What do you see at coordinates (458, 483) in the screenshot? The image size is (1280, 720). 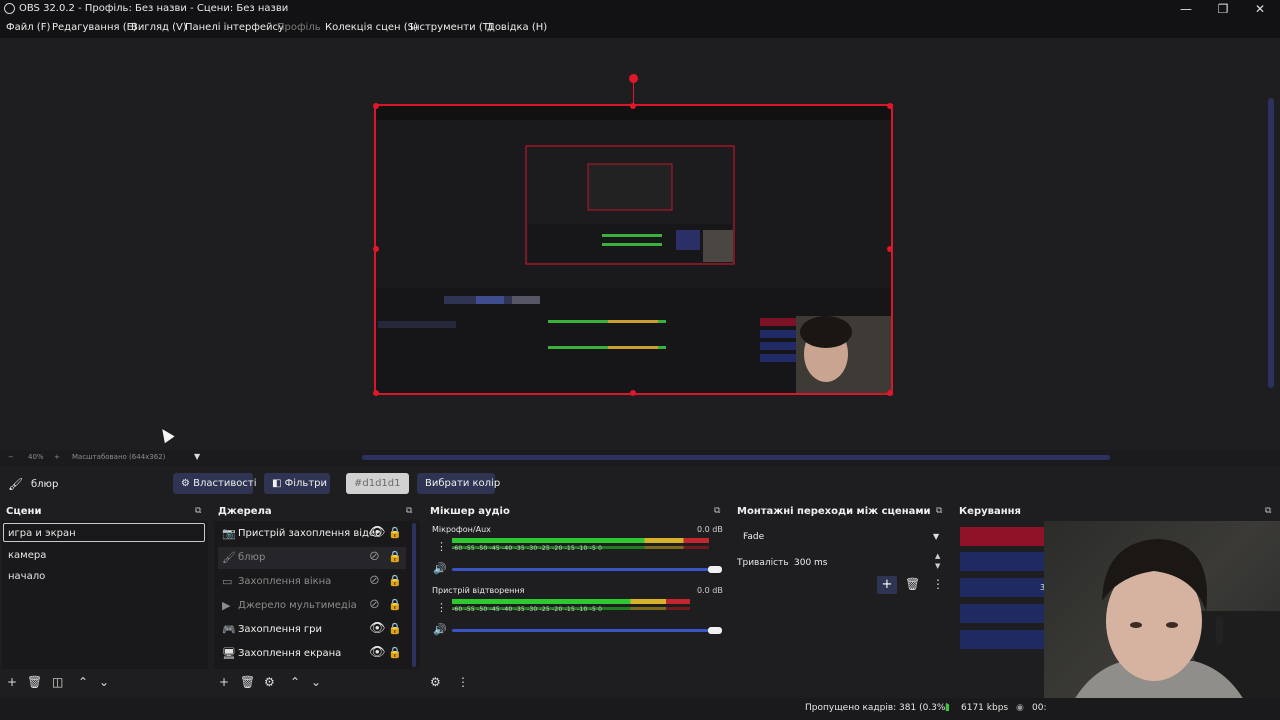 I see `pick-color-button: Вибрати колір` at bounding box center [458, 483].